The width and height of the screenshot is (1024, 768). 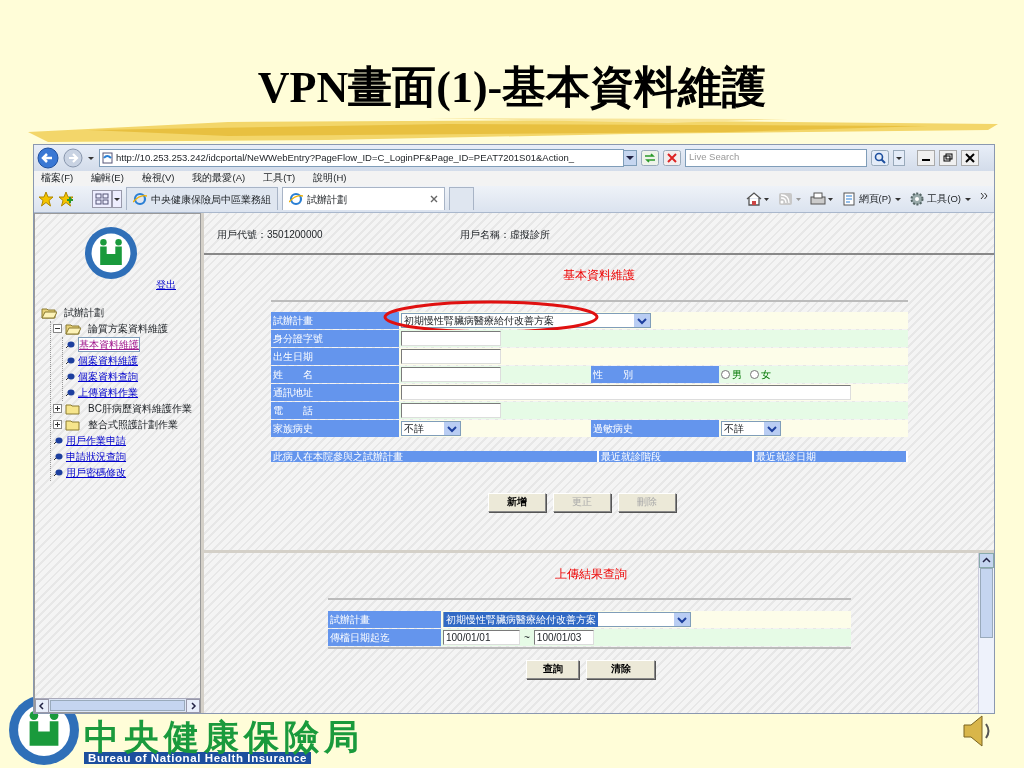 What do you see at coordinates (330, 178) in the screenshot?
I see `menu-item: 說明(H)` at bounding box center [330, 178].